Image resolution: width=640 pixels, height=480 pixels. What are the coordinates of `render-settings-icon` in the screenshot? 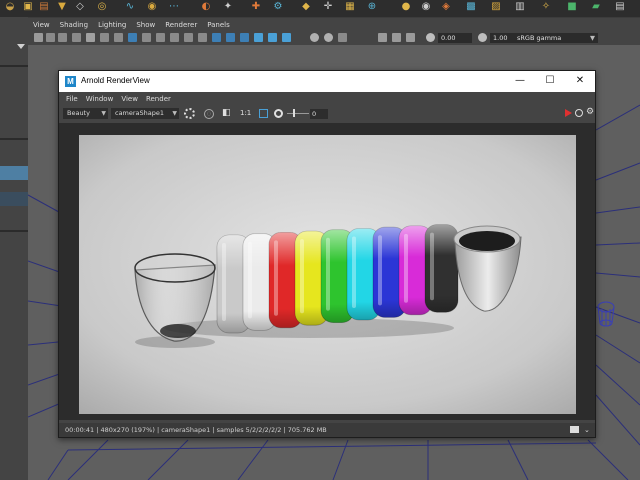 It's located at (189, 113).